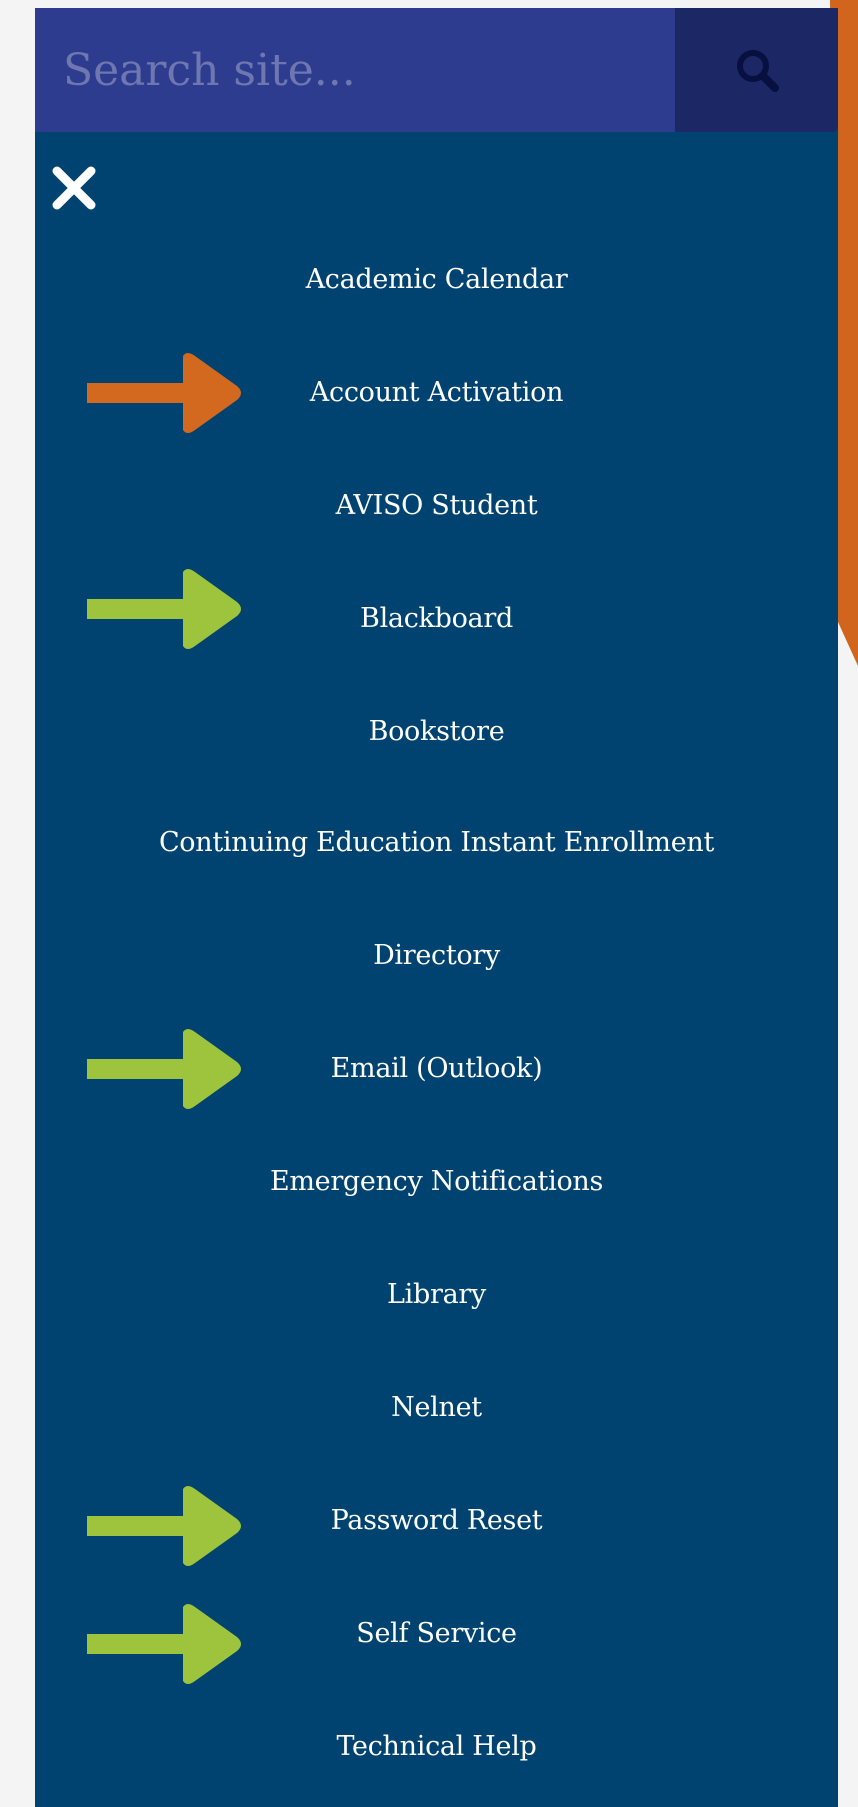  I want to click on search-input, so click(355, 70).